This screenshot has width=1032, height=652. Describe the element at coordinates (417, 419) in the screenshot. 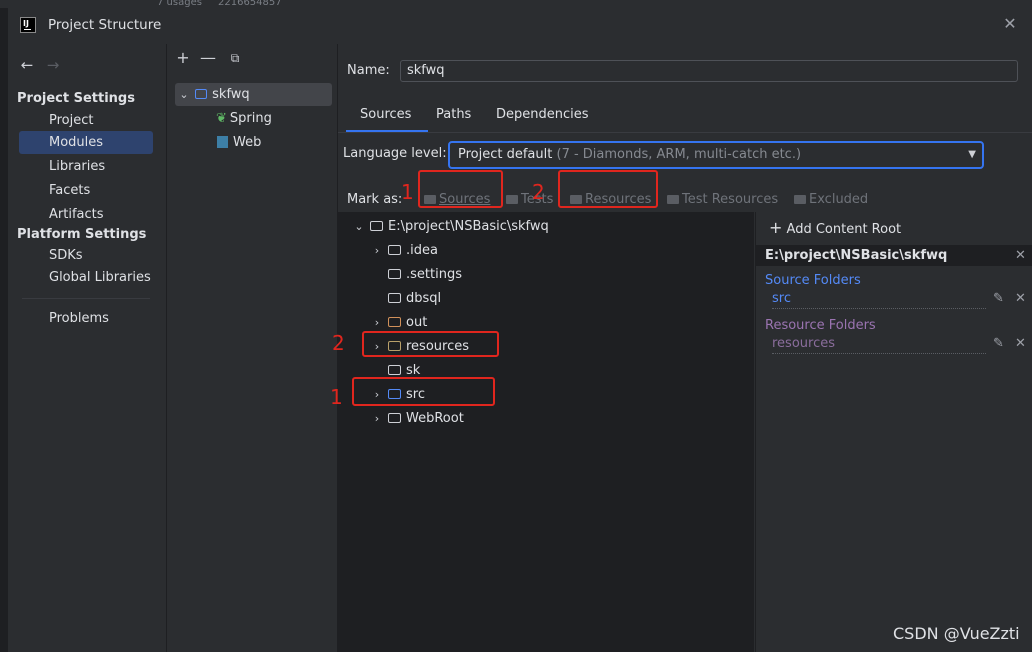

I see `tree-row-webroot: › WebRoot` at that location.